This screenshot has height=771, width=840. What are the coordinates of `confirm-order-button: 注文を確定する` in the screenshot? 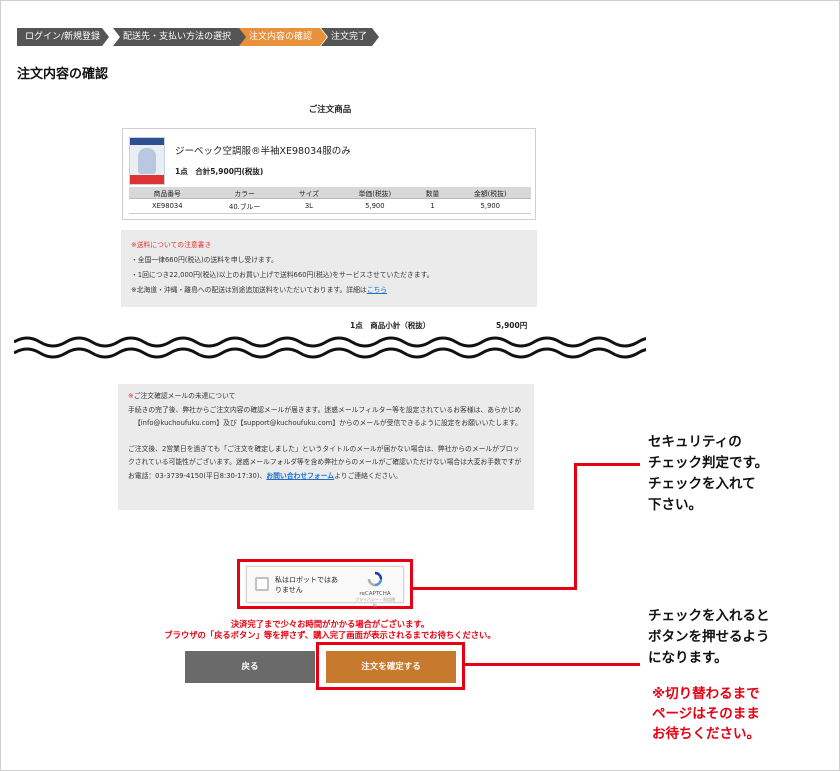 It's located at (391, 667).